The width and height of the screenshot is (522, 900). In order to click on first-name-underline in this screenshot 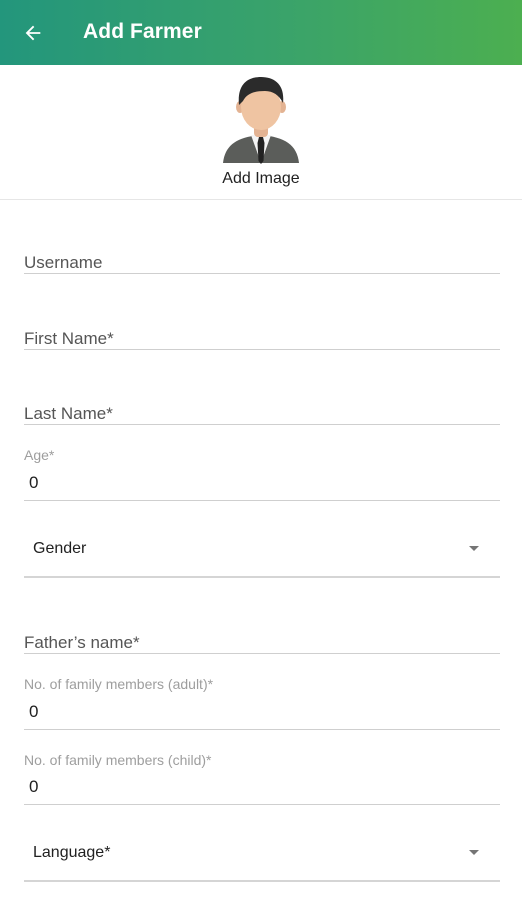, I will do `click(262, 349)`.